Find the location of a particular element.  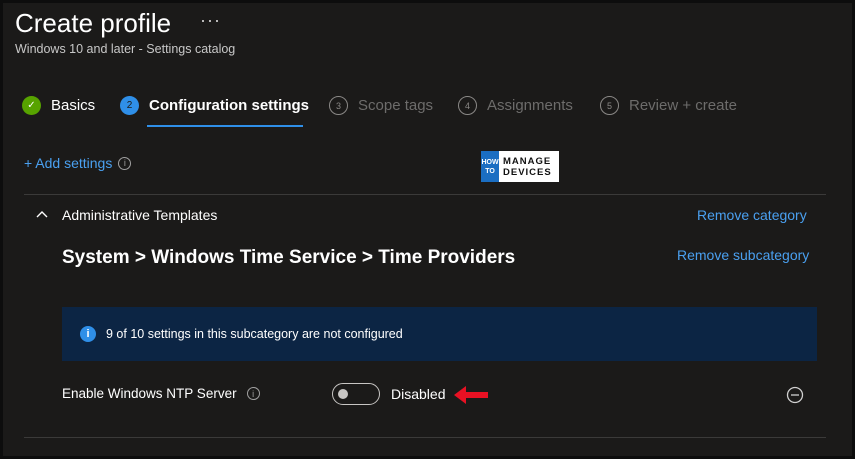

watermark-logo: HOW TO MANAGE DEVICES is located at coordinates (520, 166).